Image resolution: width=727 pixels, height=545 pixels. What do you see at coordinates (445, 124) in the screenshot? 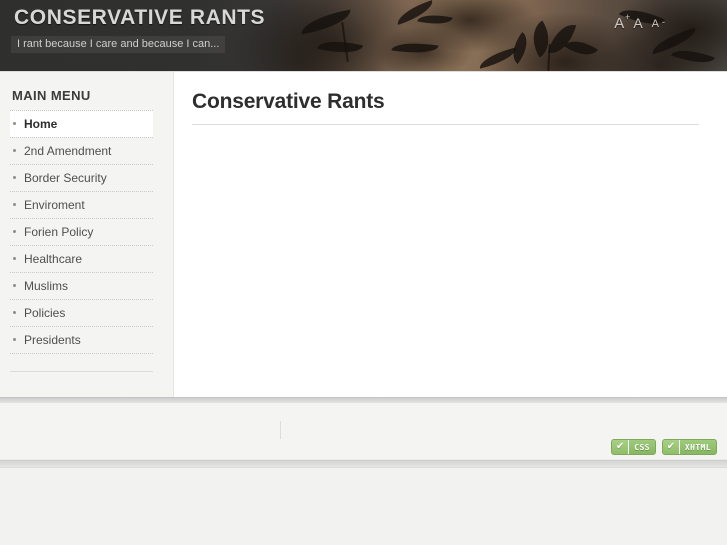
I see `title-underline` at bounding box center [445, 124].